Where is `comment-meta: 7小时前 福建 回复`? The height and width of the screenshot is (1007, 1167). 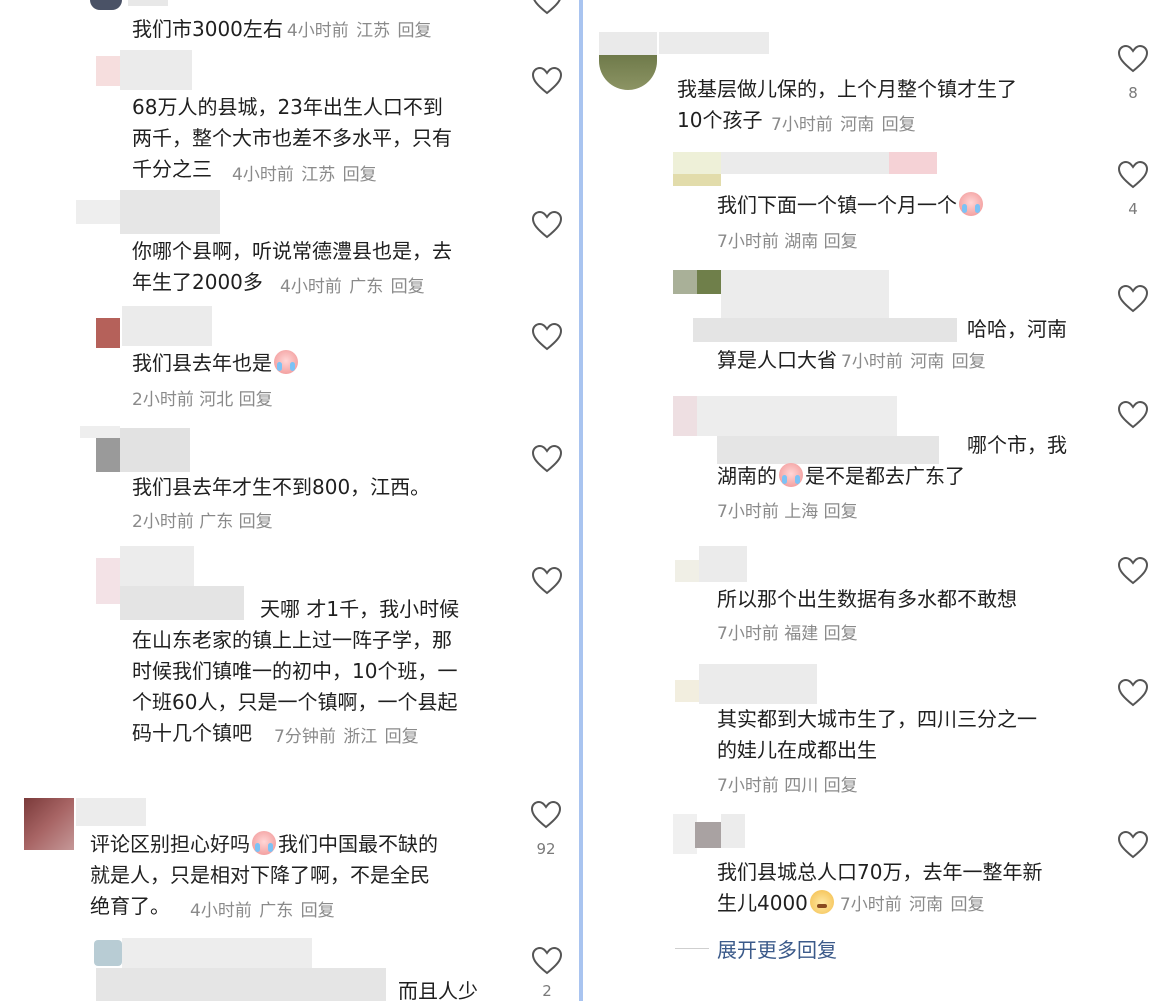 comment-meta: 7小时前 福建 回复 is located at coordinates (787, 634).